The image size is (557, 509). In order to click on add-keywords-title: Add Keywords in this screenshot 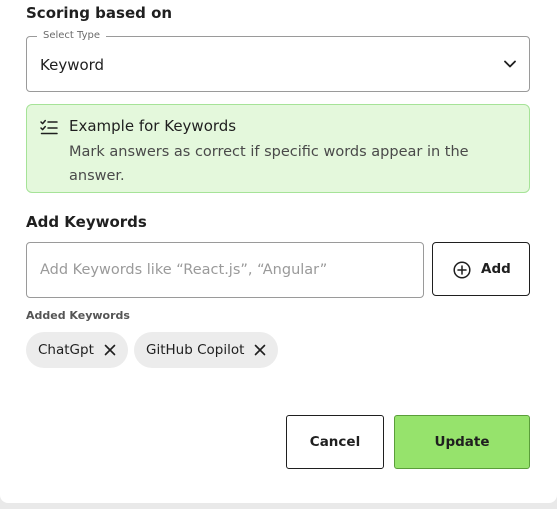, I will do `click(86, 222)`.